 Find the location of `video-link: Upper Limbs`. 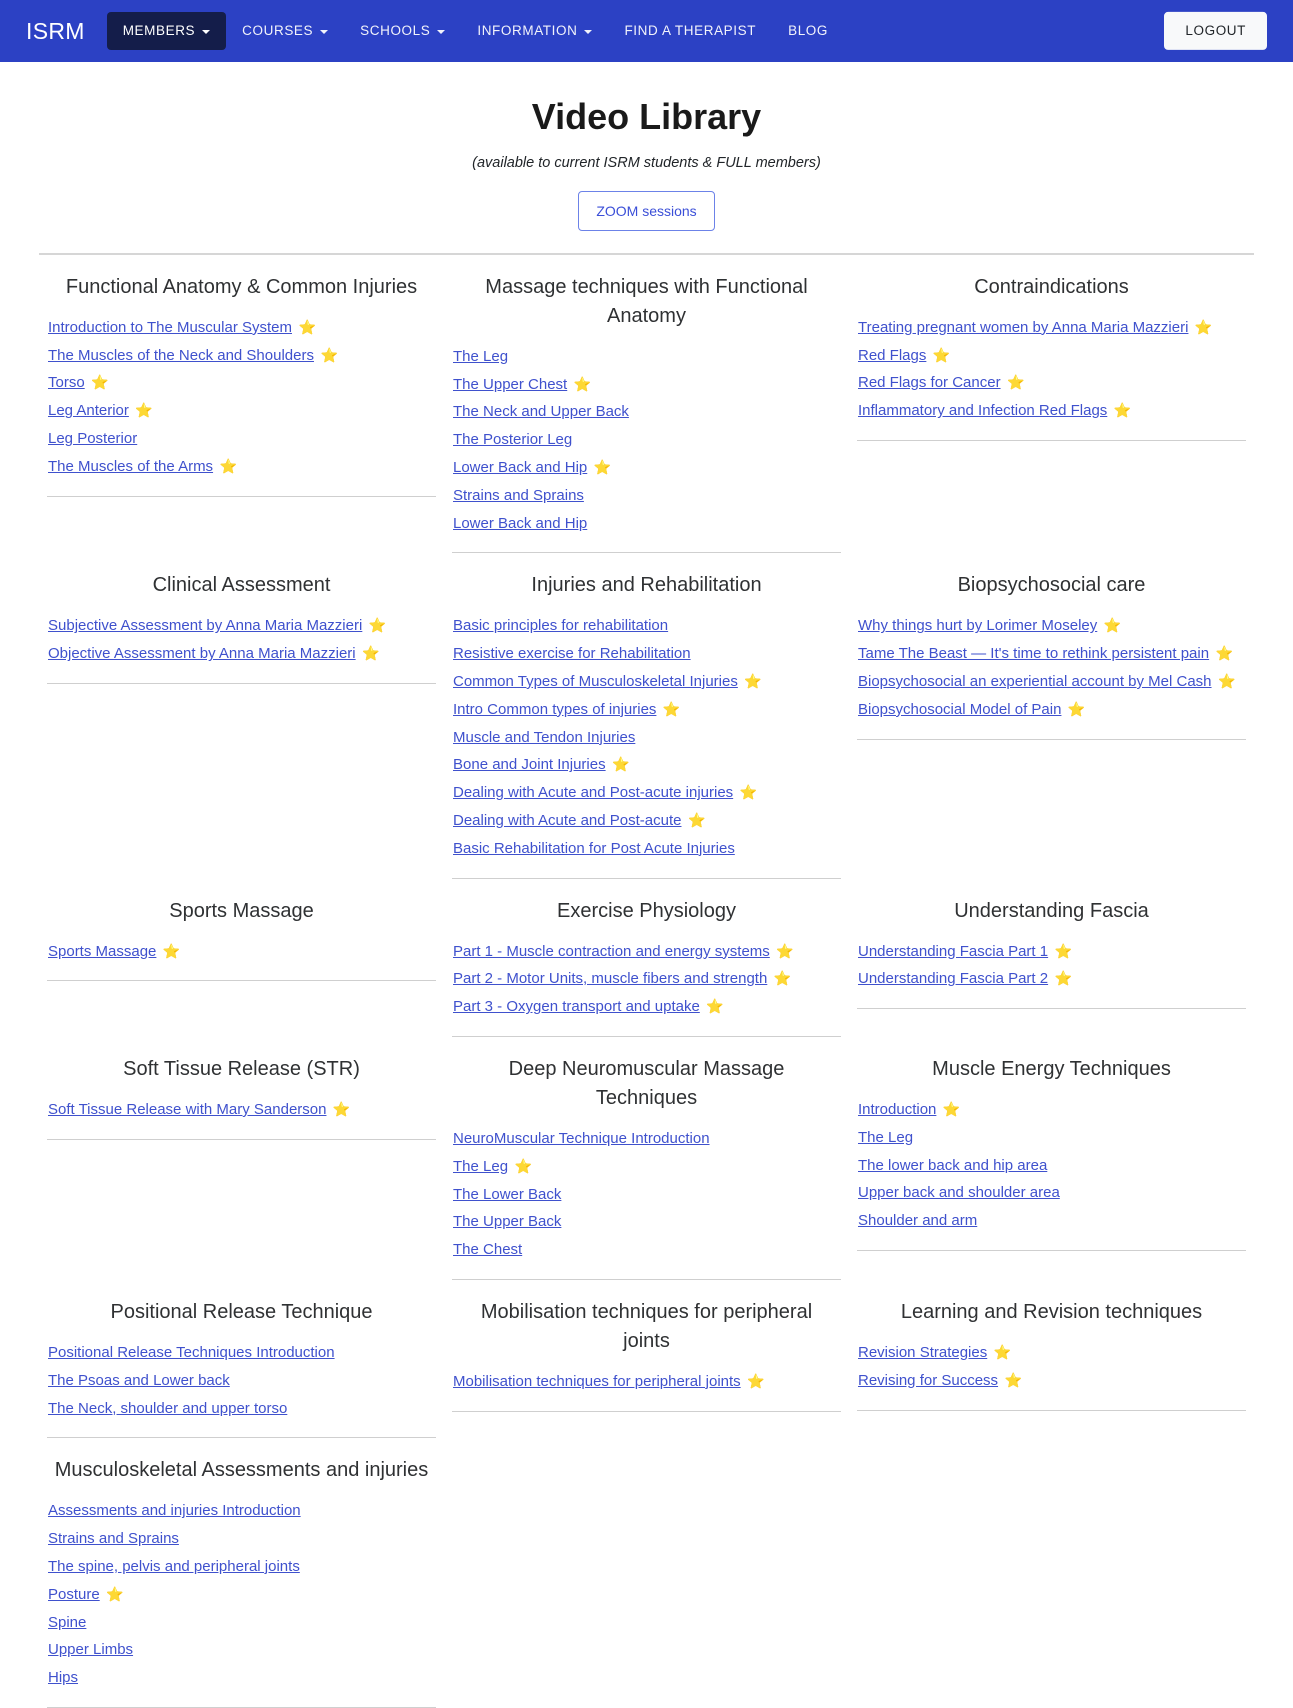

video-link: Upper Limbs is located at coordinates (90, 1649).